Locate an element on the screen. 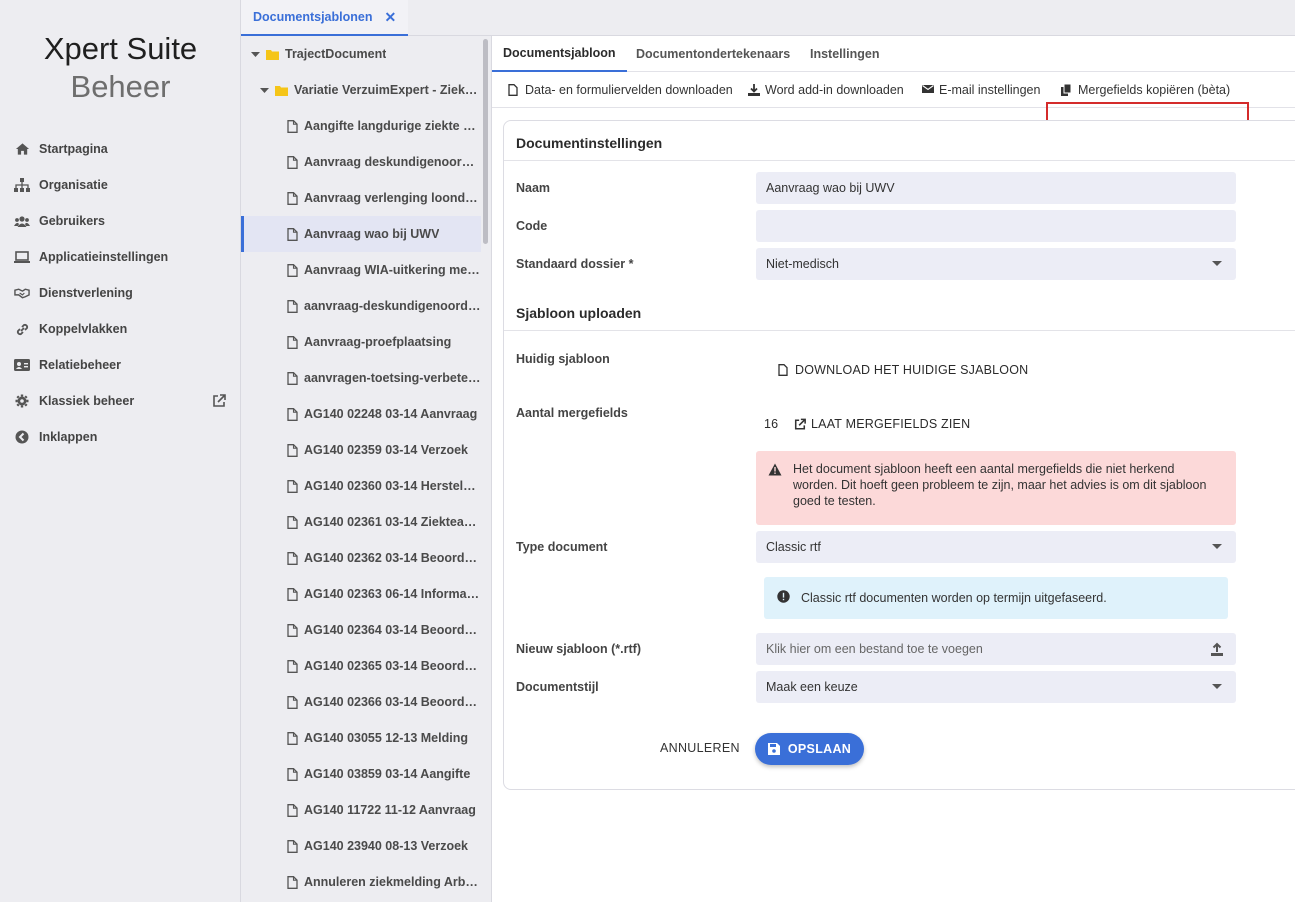 Image resolution: width=1295 pixels, height=902 pixels. tree-document-item: AG140 02248 03-14 Aanvraag is located at coordinates (361, 414).